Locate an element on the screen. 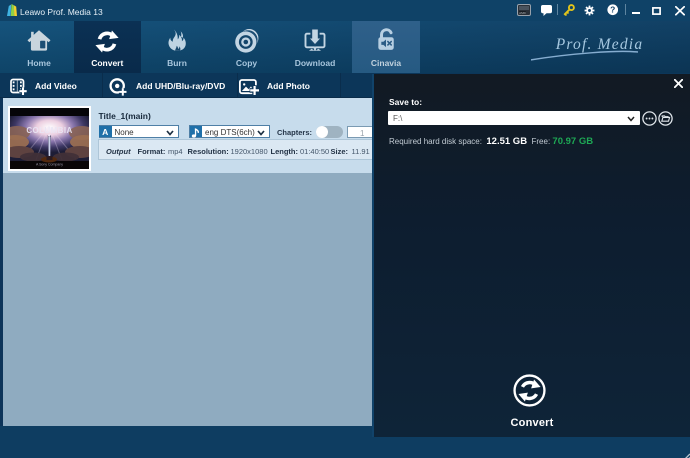 The width and height of the screenshot is (690, 458). svg-text: Prof. Media is located at coordinates (599, 44).